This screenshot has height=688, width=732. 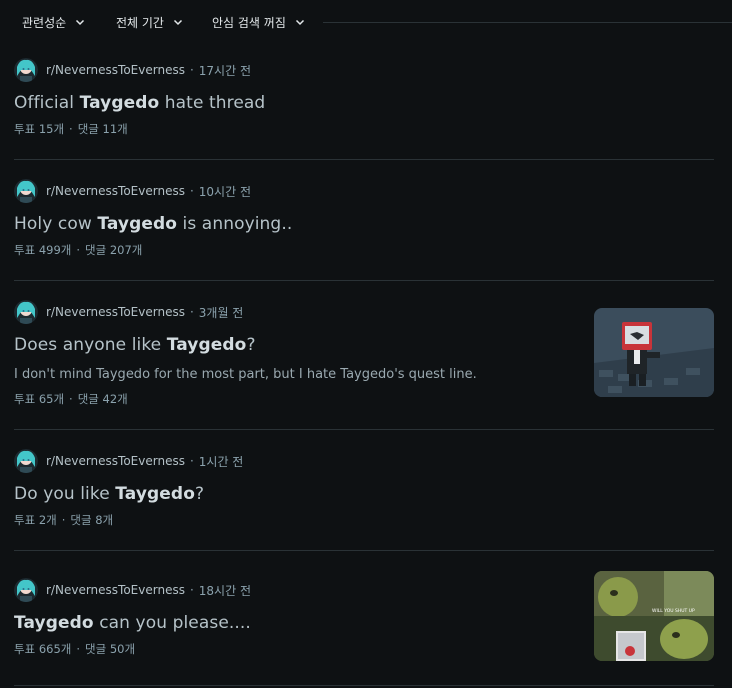 I want to click on safe-search-dropdown: 안심 검색 꺼짐, so click(x=259, y=22).